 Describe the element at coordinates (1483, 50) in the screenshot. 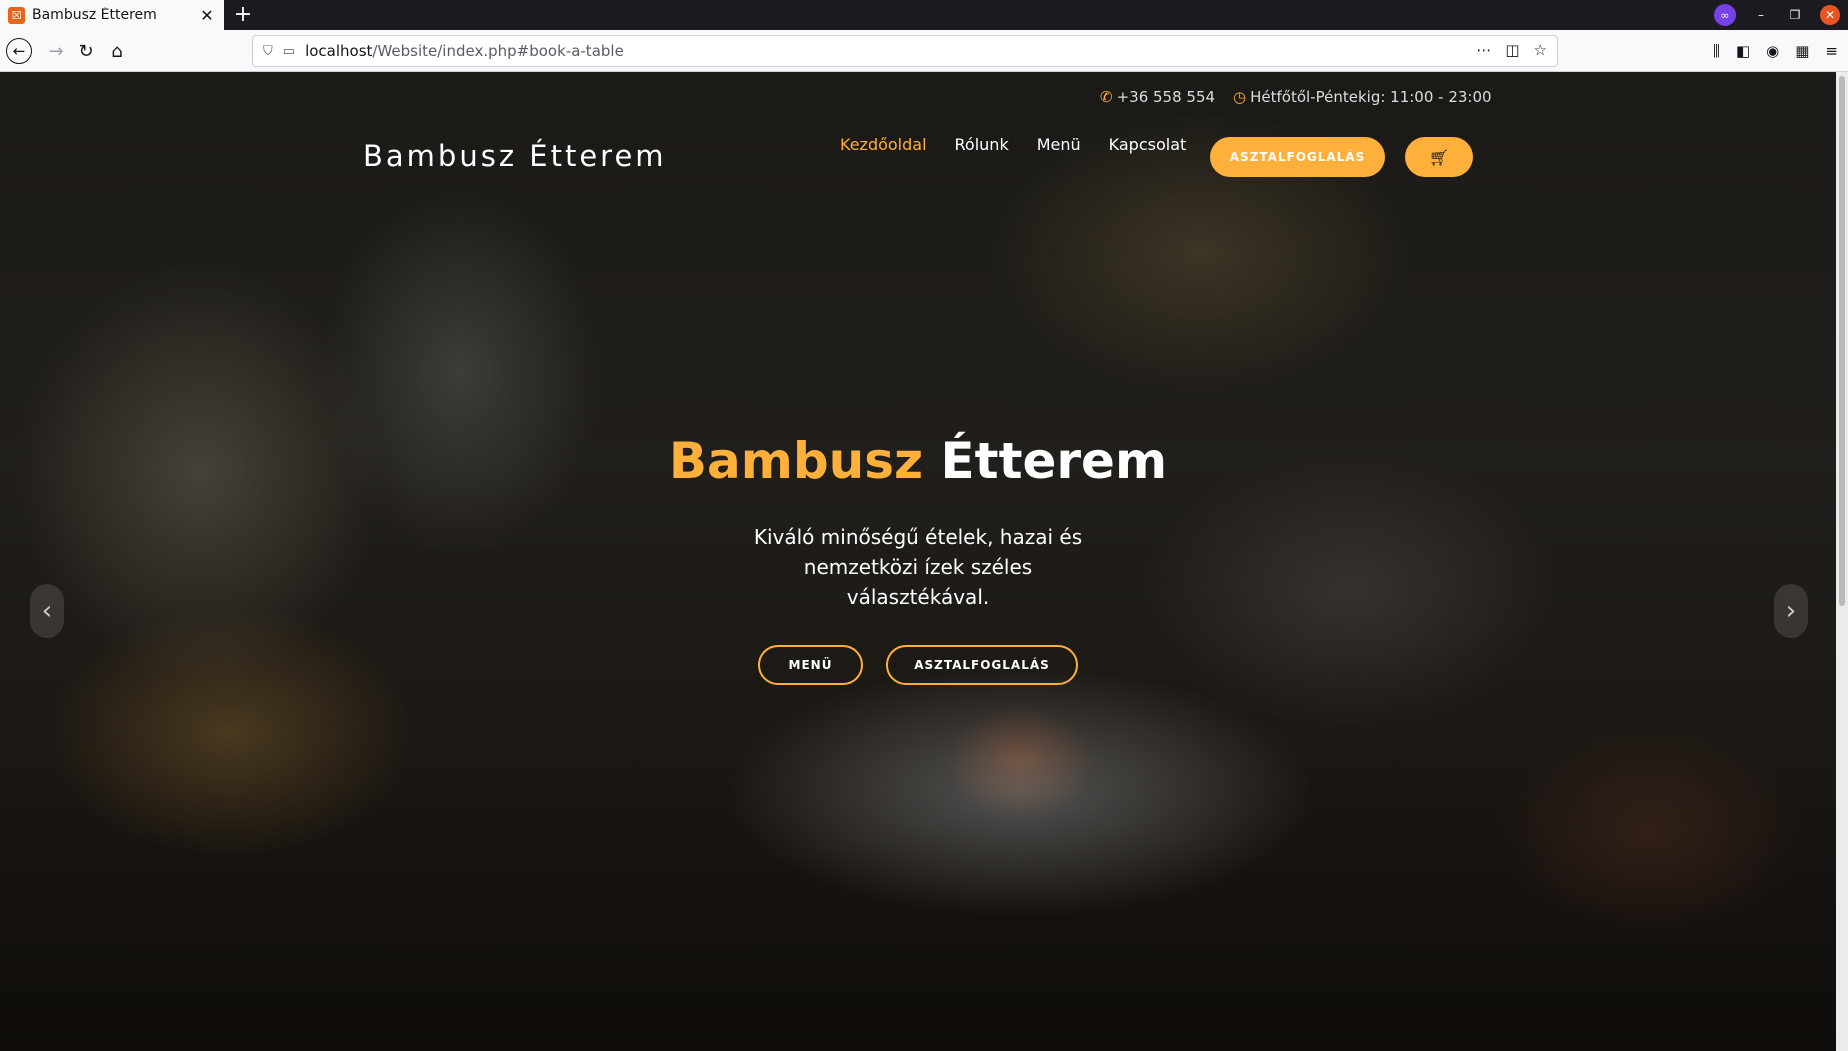

I see `page-actions-icon: ⋯` at that location.